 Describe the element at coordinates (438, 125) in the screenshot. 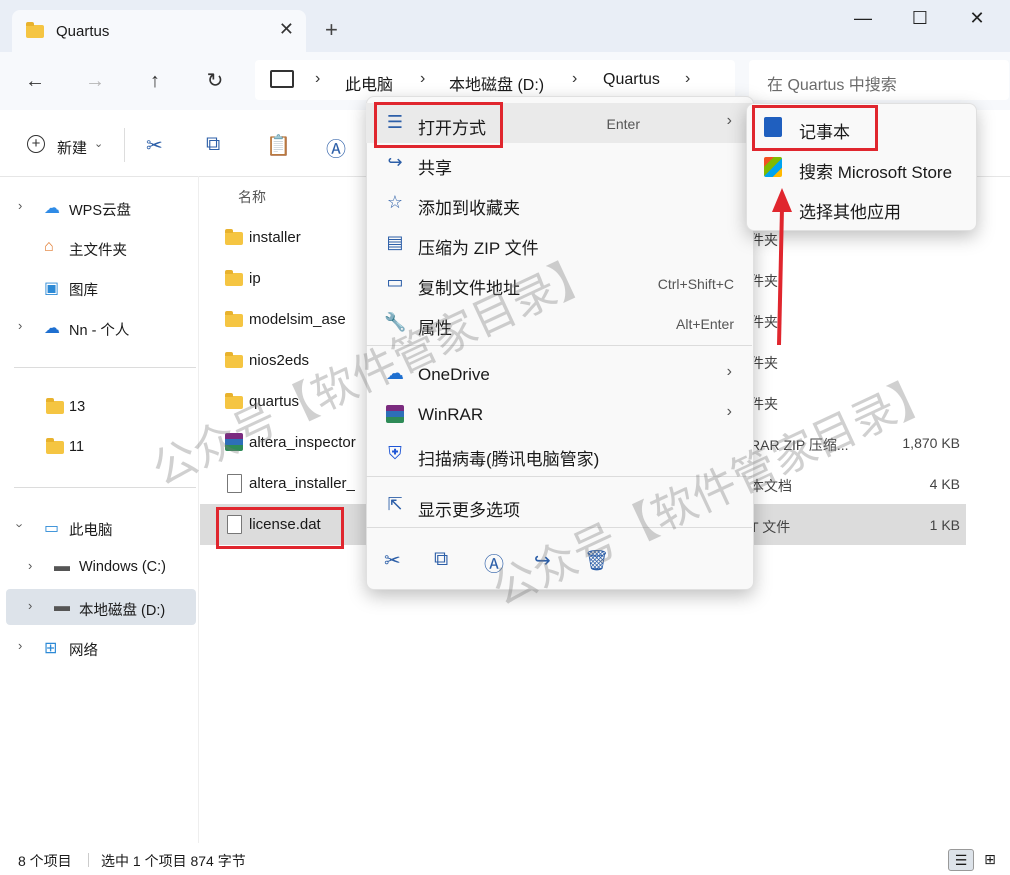

I see `highlight-box-open-with` at that location.